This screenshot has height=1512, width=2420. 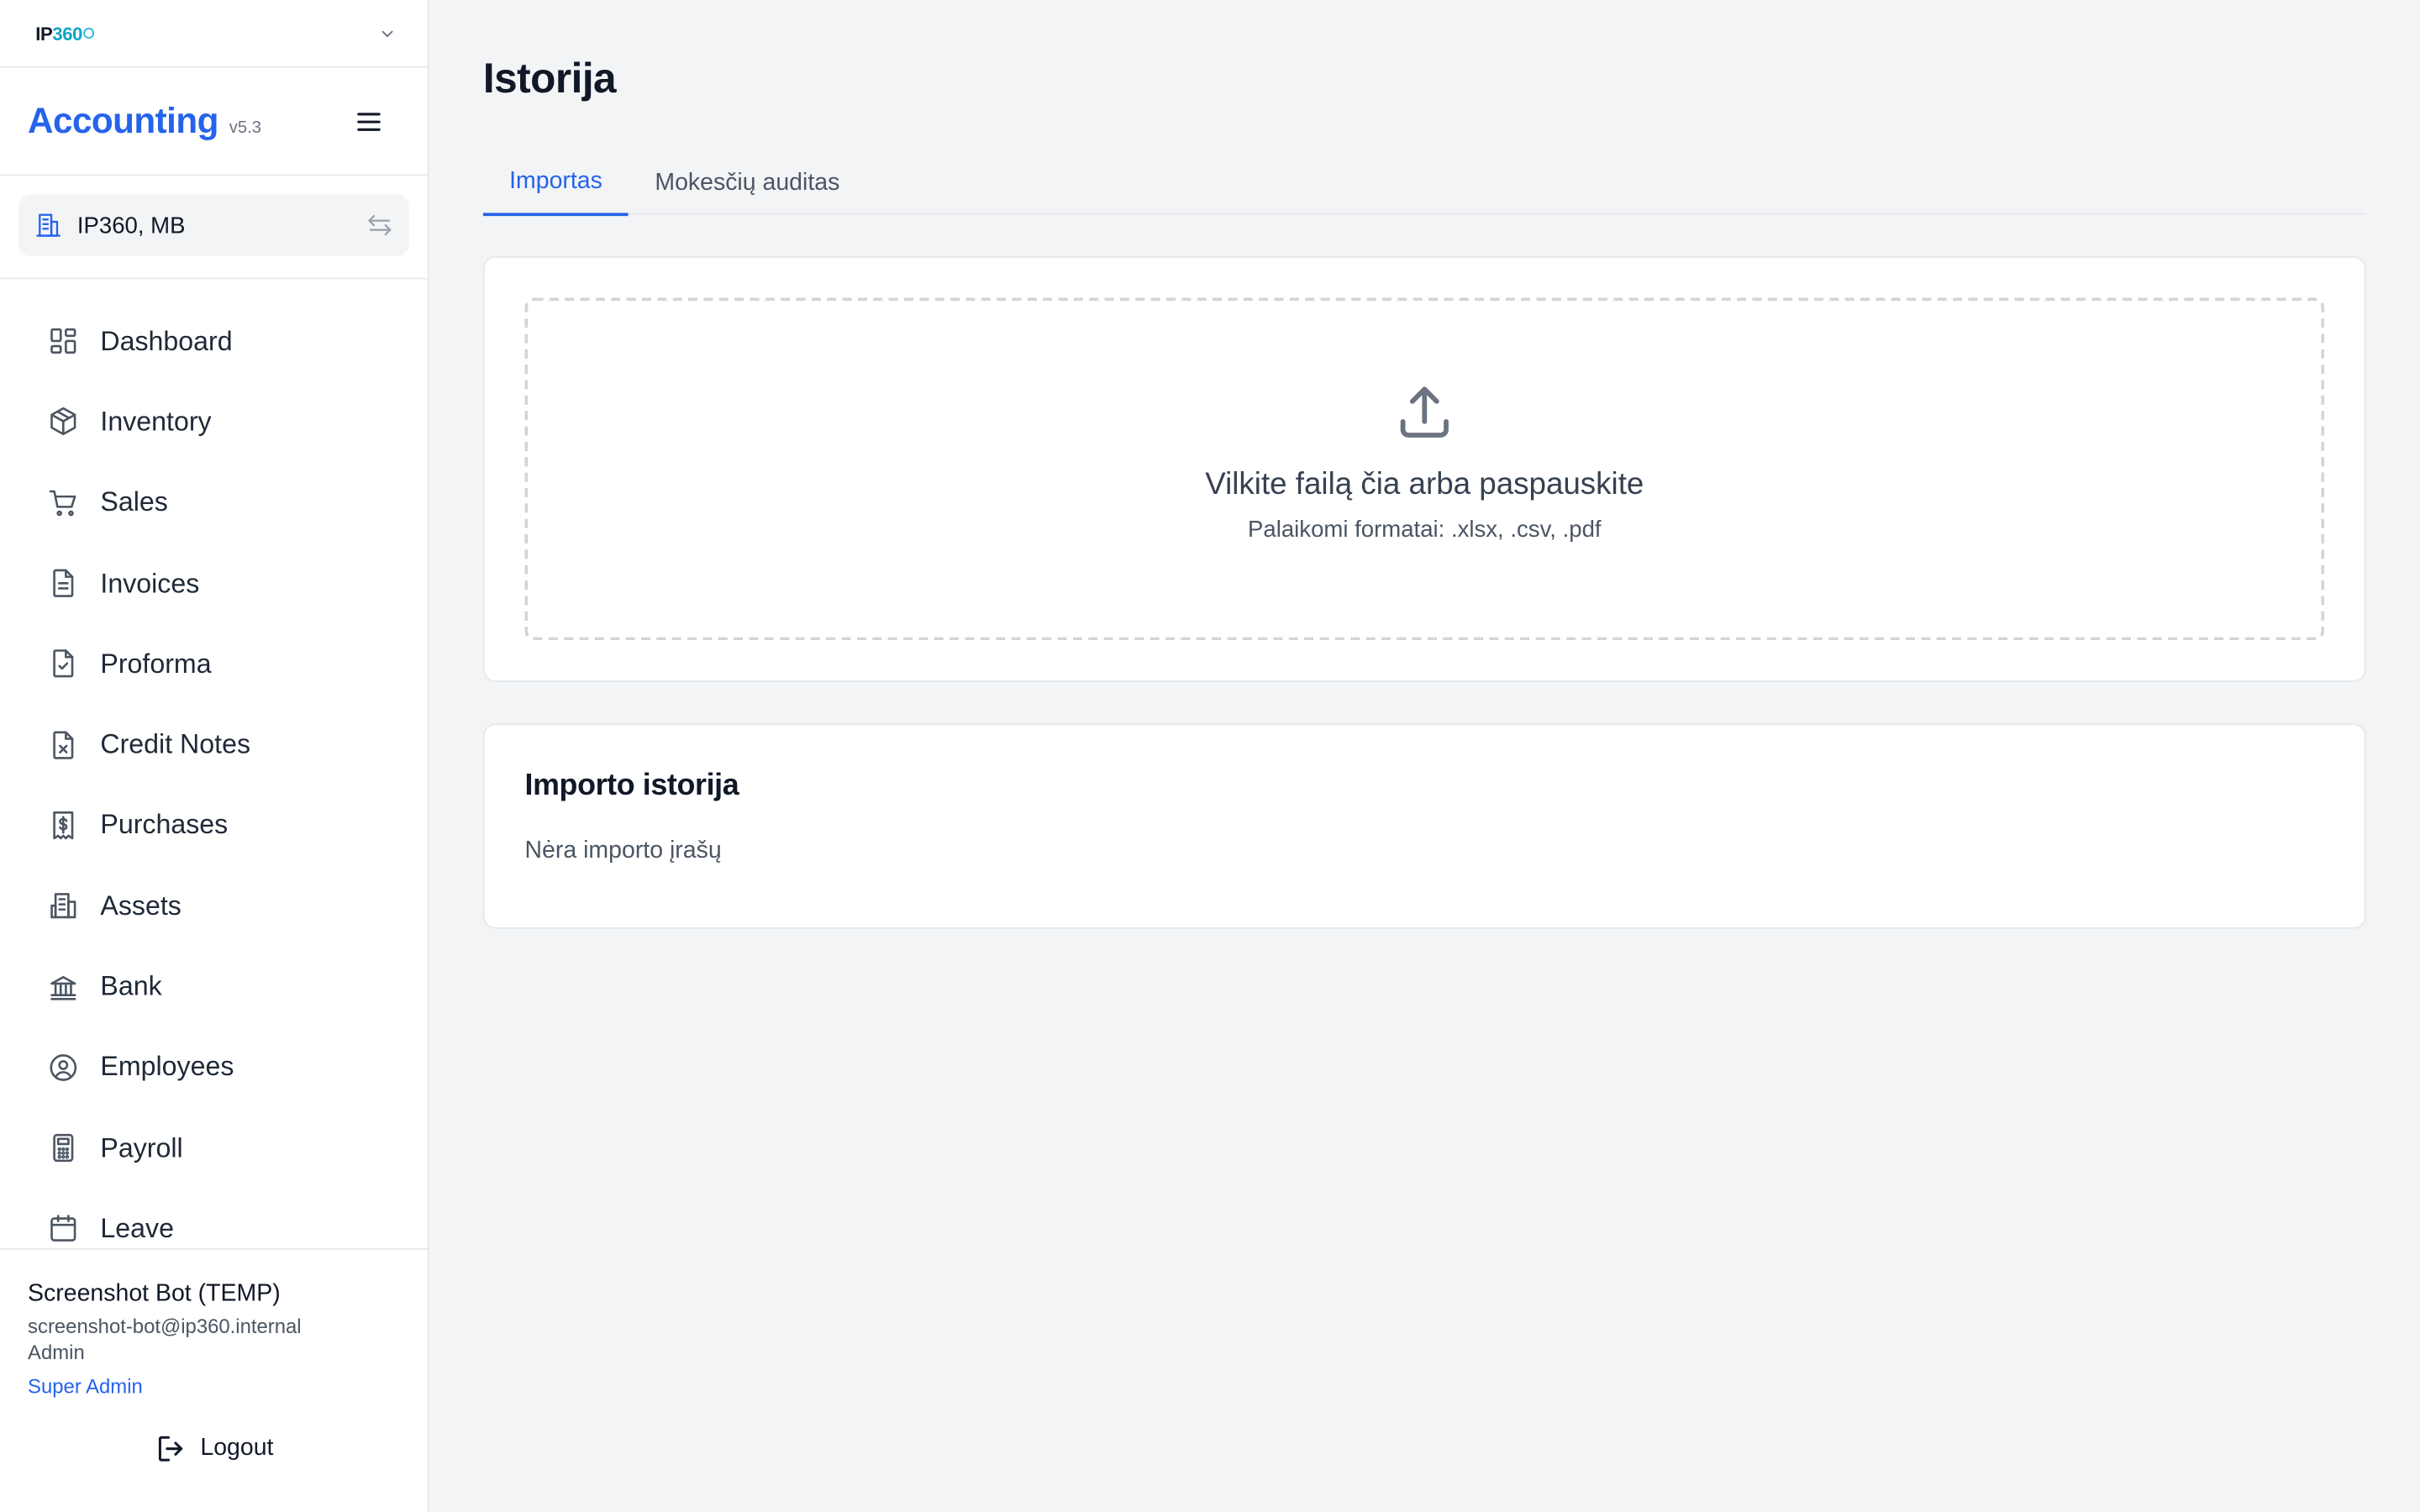 What do you see at coordinates (123, 120) in the screenshot?
I see `app-name: Accounting` at bounding box center [123, 120].